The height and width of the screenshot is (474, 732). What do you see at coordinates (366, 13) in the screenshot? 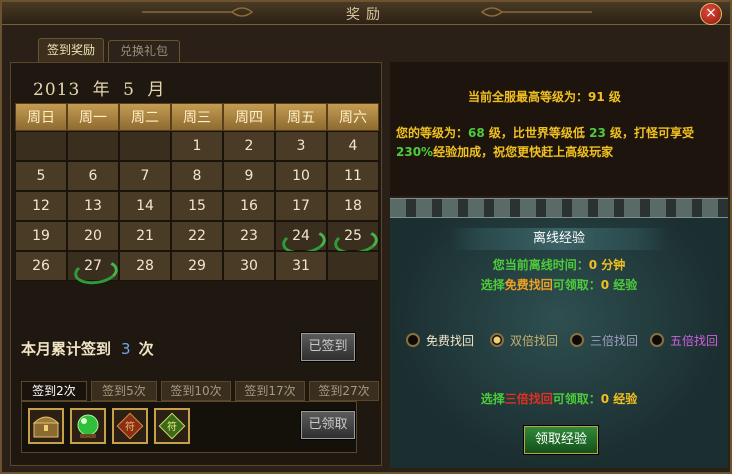
I see `title-bar: 奖励 ×` at bounding box center [366, 13].